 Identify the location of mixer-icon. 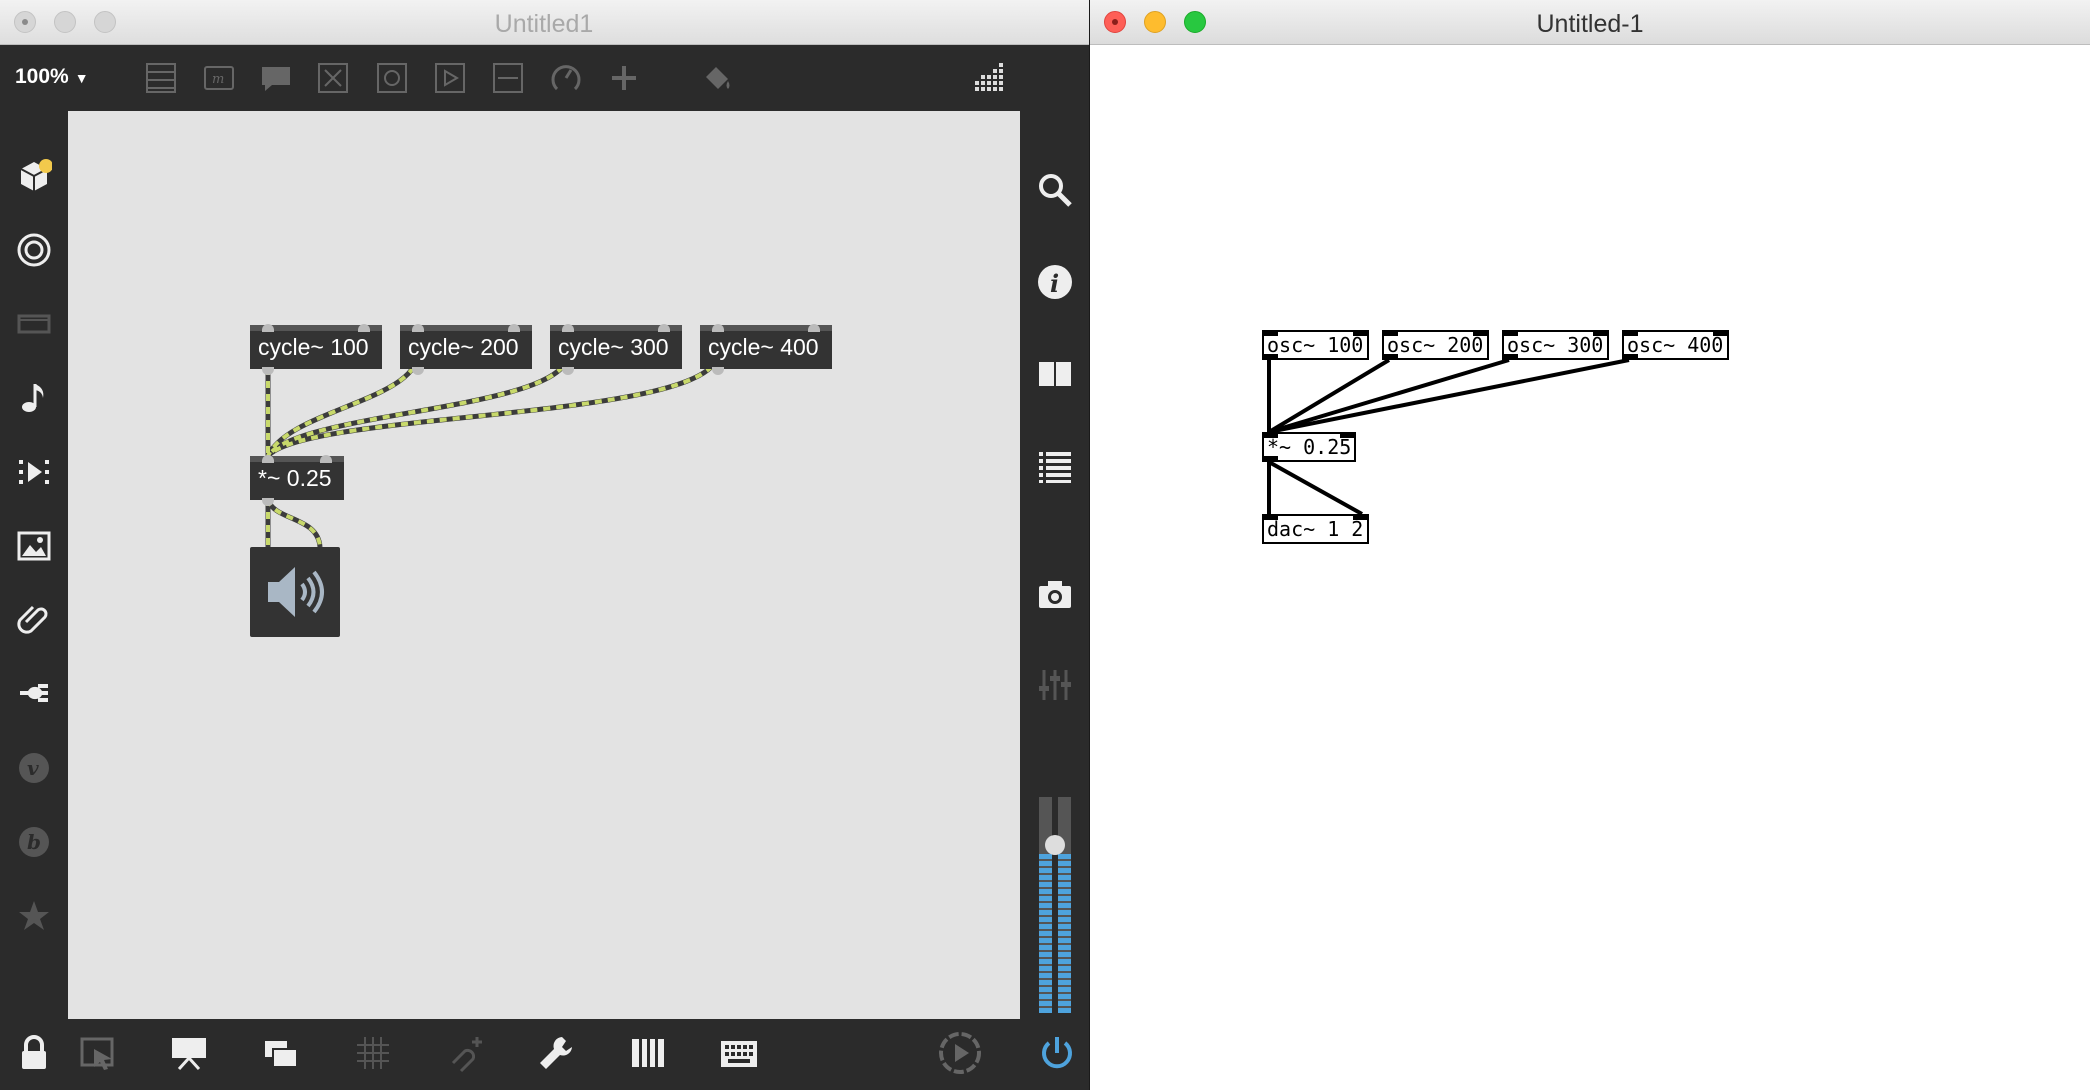
(1055, 685).